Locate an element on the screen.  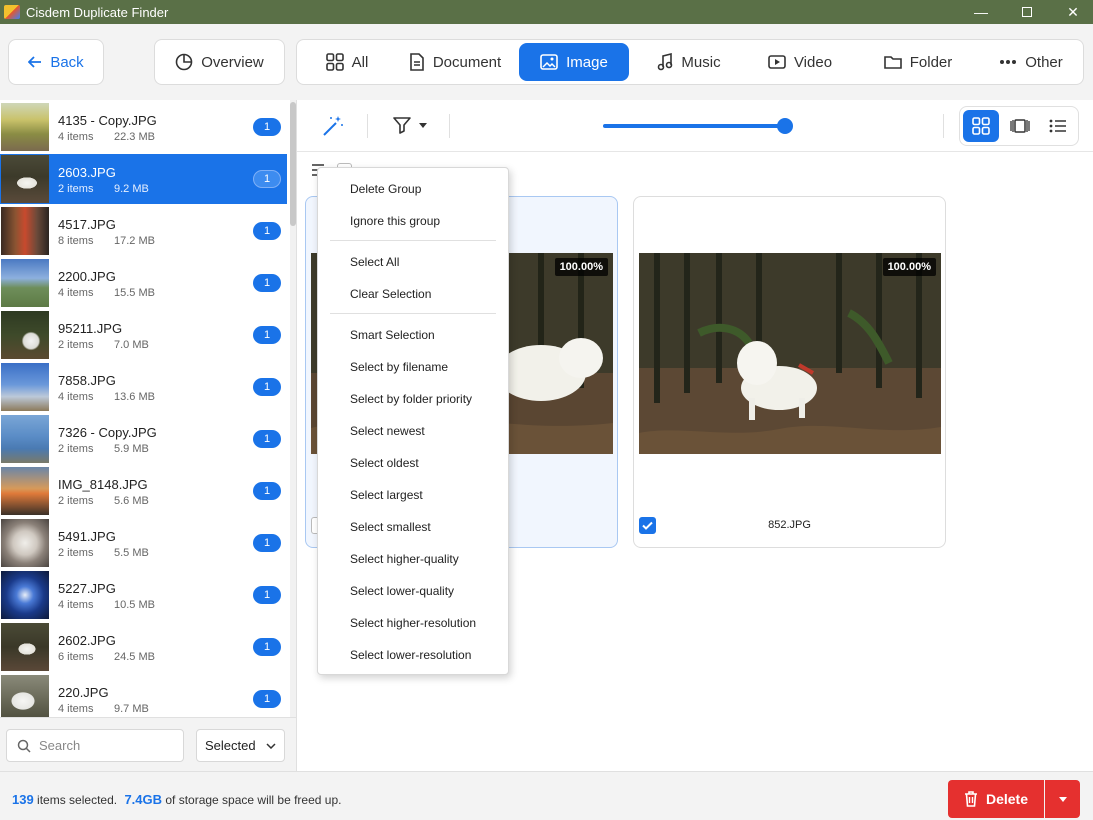
menu-item-smart-selection: Smart Selection is located at coordinates (392, 335).